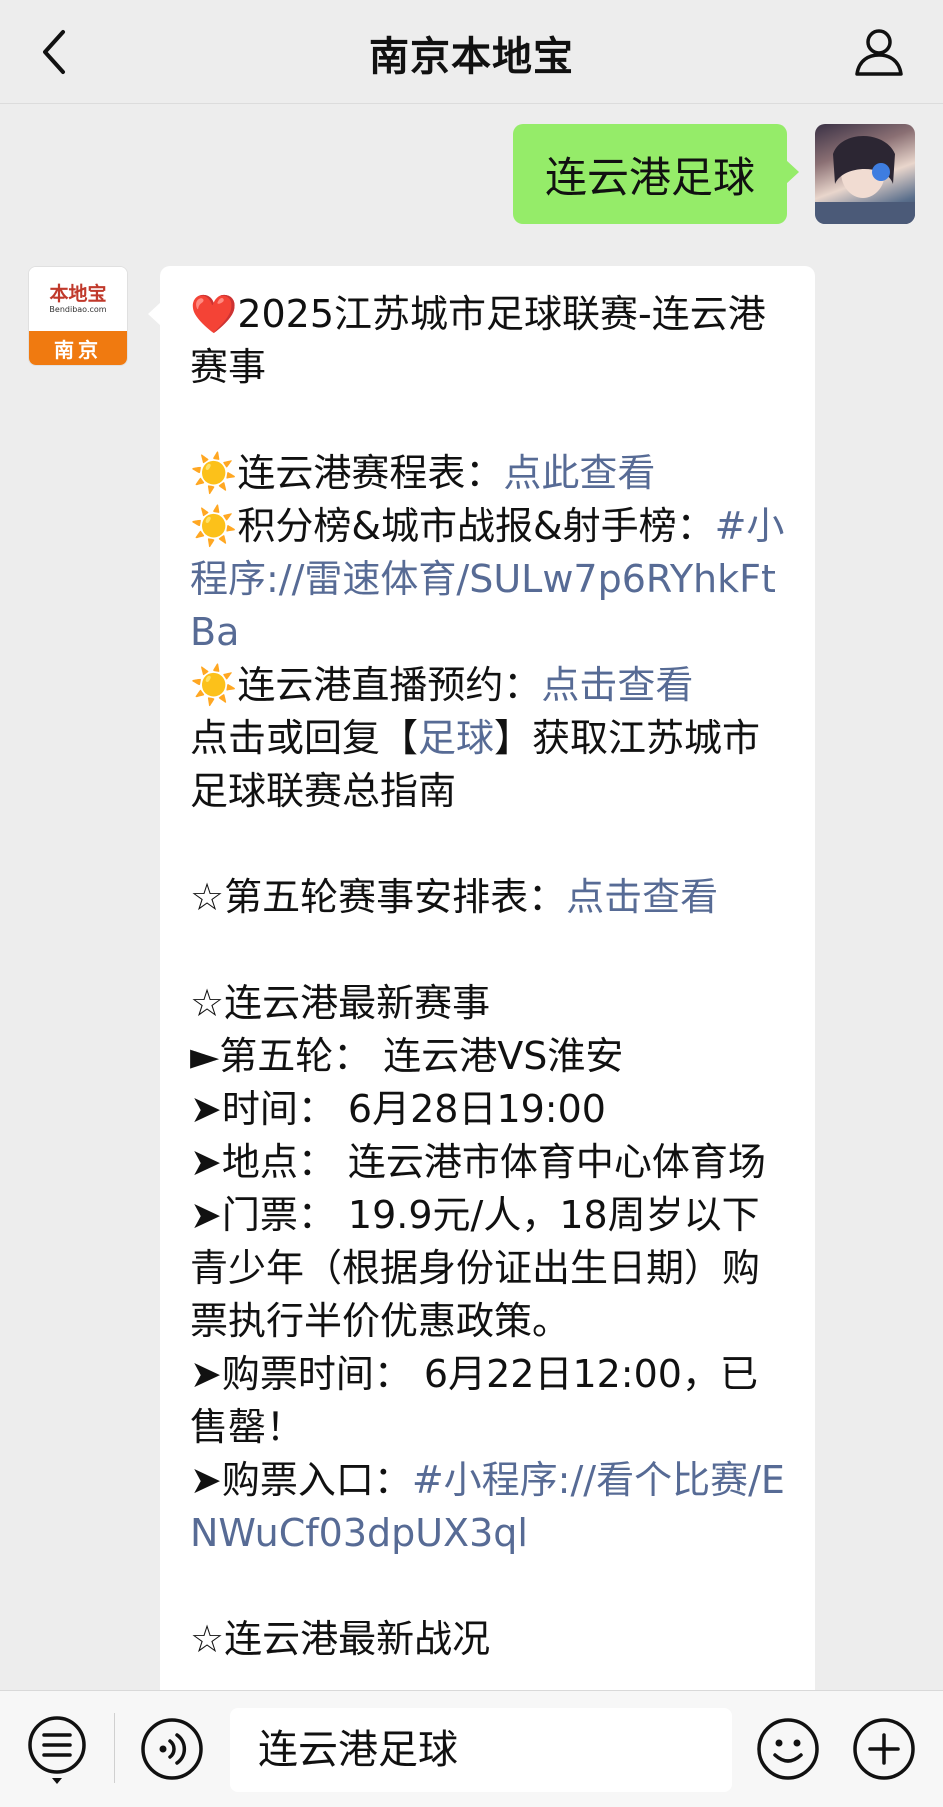 Image resolution: width=943 pixels, height=1807 pixels. Describe the element at coordinates (478, 340) in the screenshot. I see `heading-text: 2025江苏城市足球联赛-连云港赛事` at that location.